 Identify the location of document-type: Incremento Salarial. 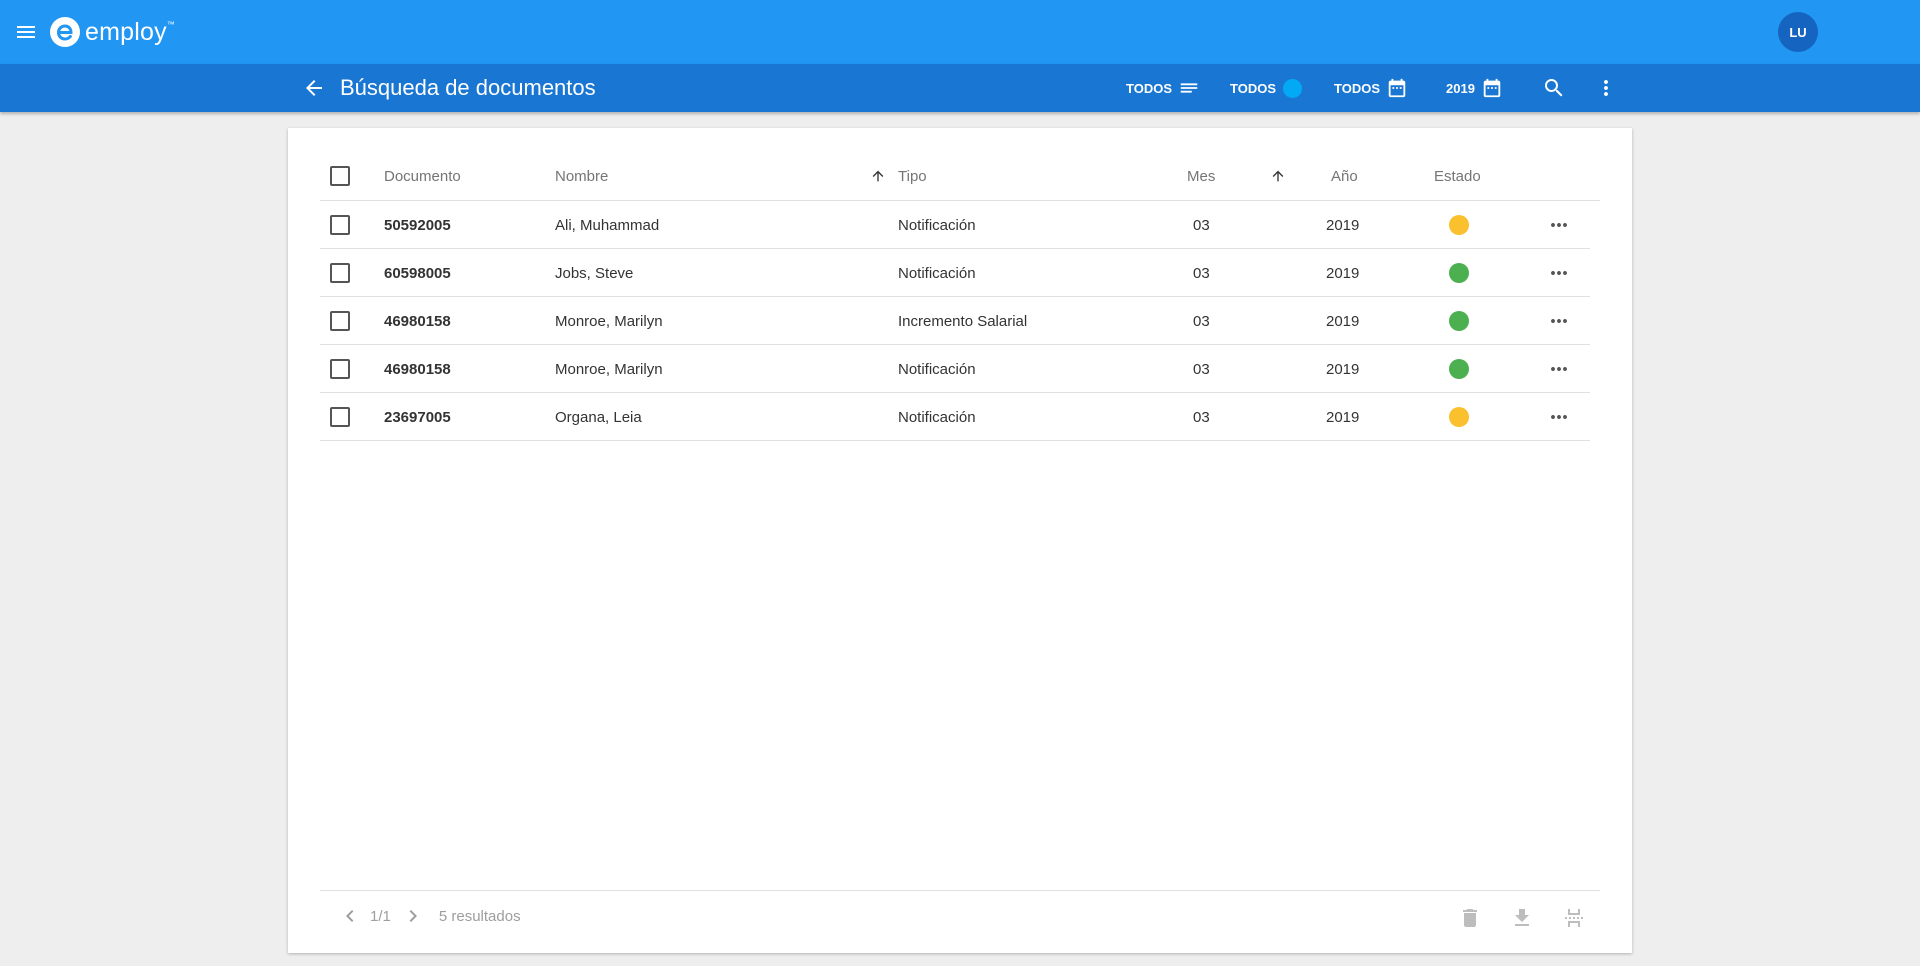
(963, 321).